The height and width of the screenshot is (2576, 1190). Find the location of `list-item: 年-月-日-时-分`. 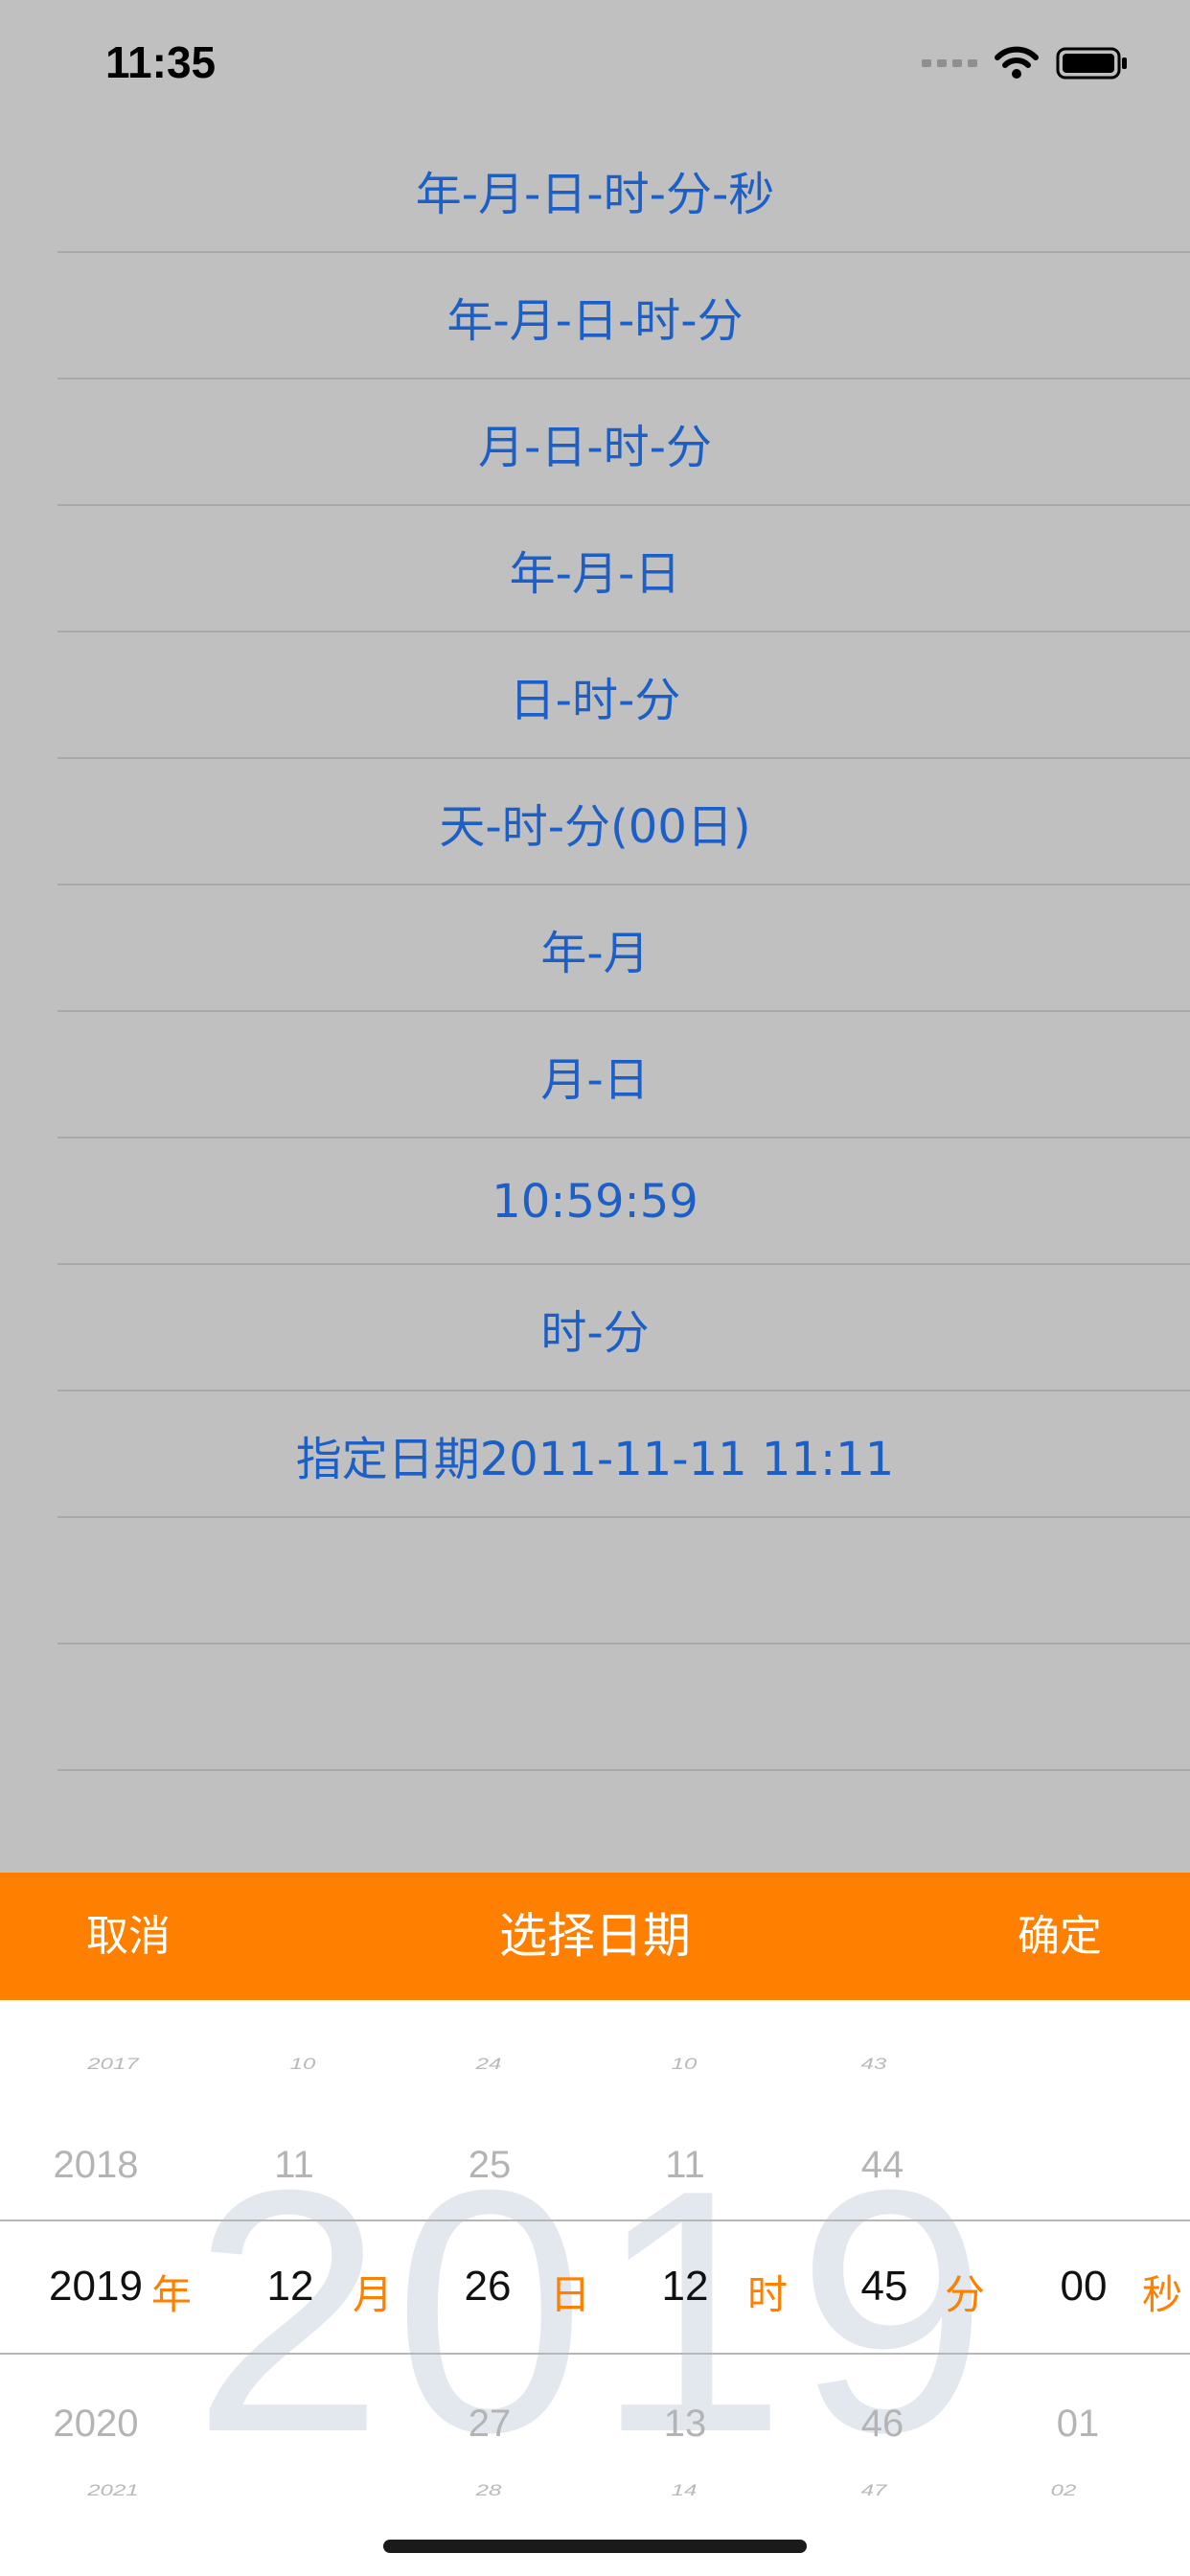

list-item: 年-月-日-时-分 is located at coordinates (595, 316).